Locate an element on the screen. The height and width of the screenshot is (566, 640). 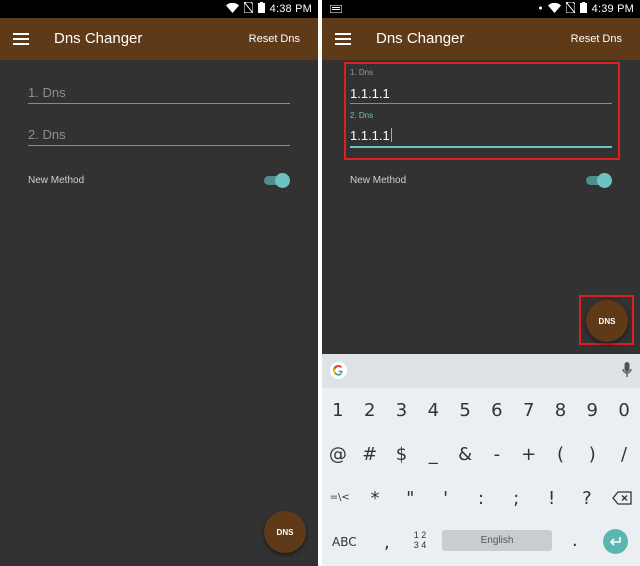
key-double-quote: " is located at coordinates (410, 498).